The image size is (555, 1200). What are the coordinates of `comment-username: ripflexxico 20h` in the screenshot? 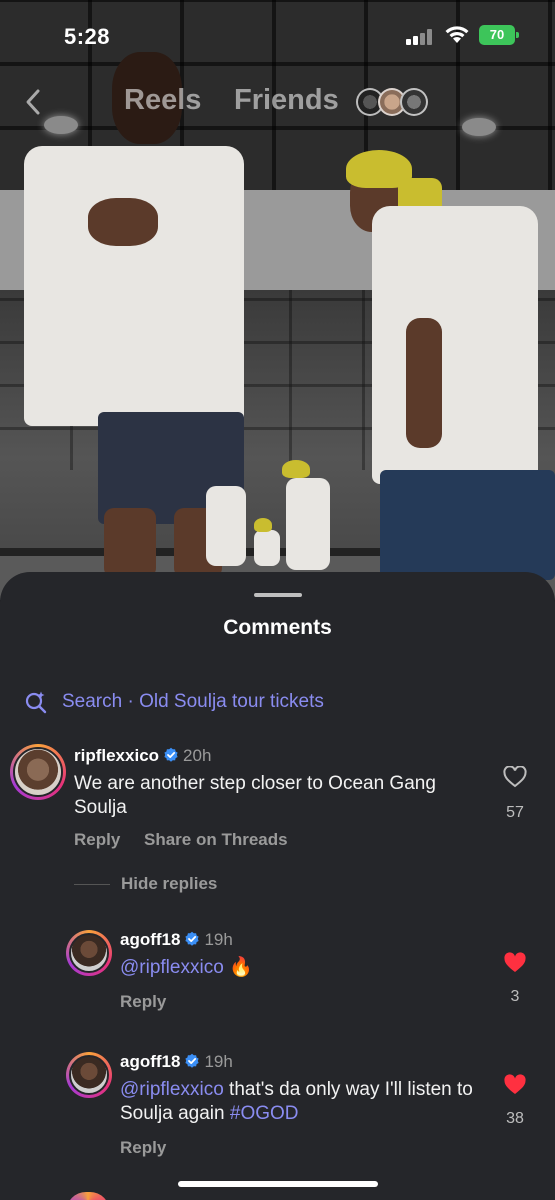 It's located at (142, 756).